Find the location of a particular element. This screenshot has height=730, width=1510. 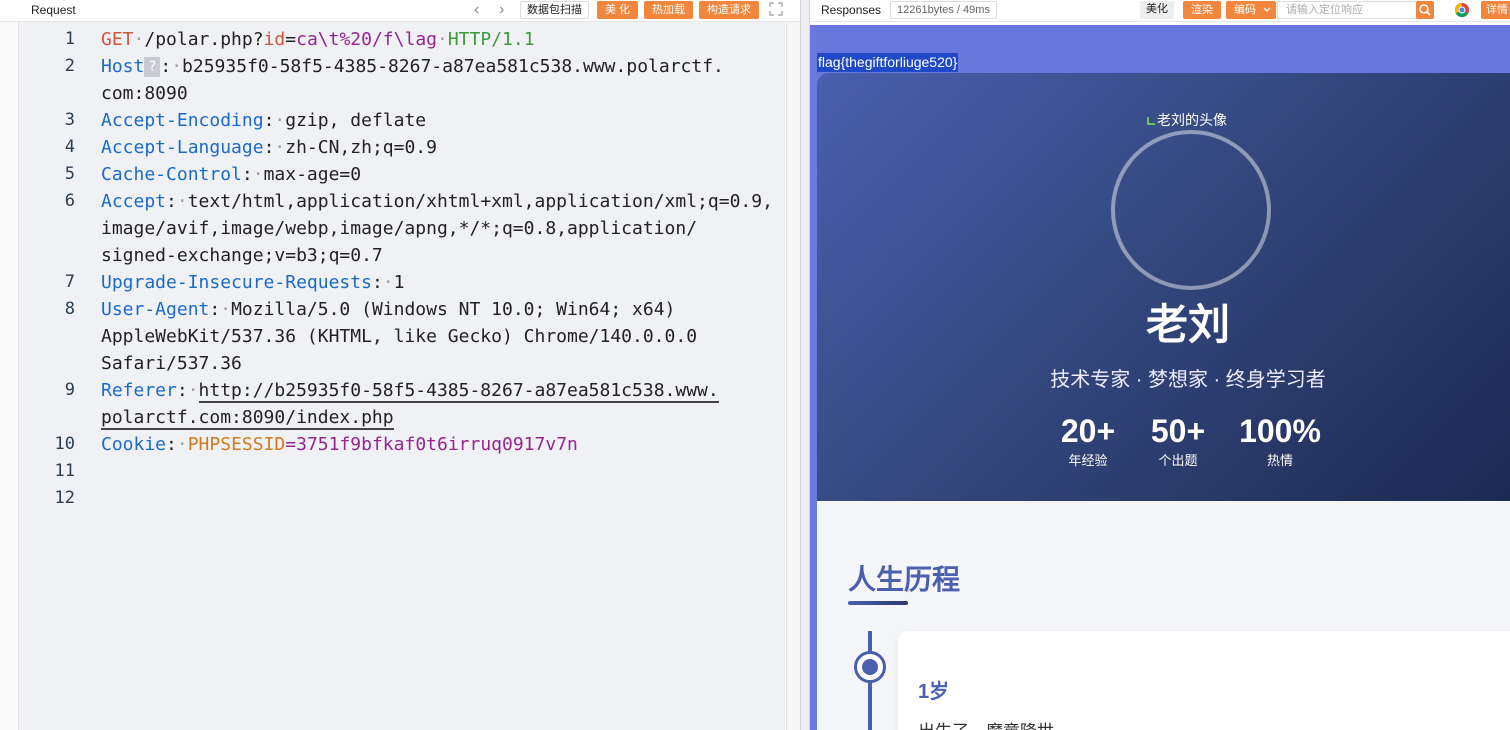

life-journey-section: 人生历程 1岁 出生了，魔童降世 is located at coordinates (1163, 615).